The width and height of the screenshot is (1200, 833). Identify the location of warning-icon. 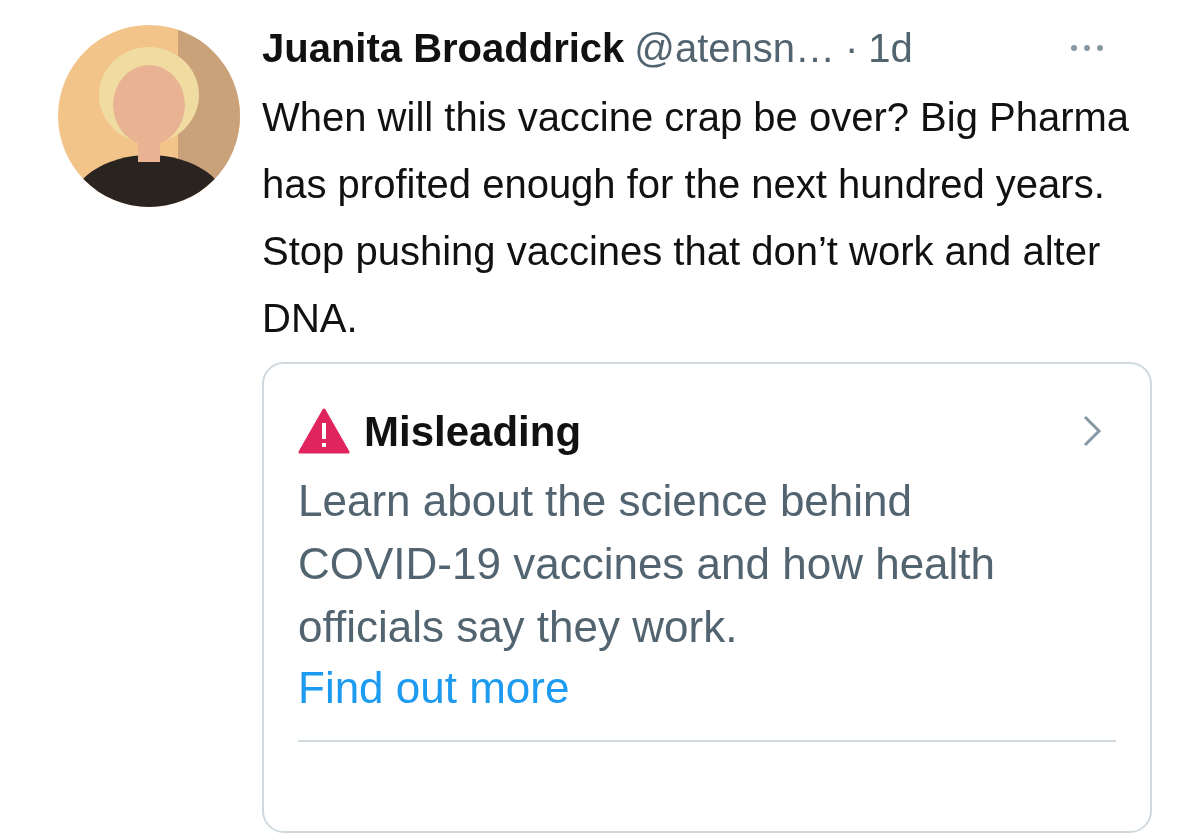
(324, 431).